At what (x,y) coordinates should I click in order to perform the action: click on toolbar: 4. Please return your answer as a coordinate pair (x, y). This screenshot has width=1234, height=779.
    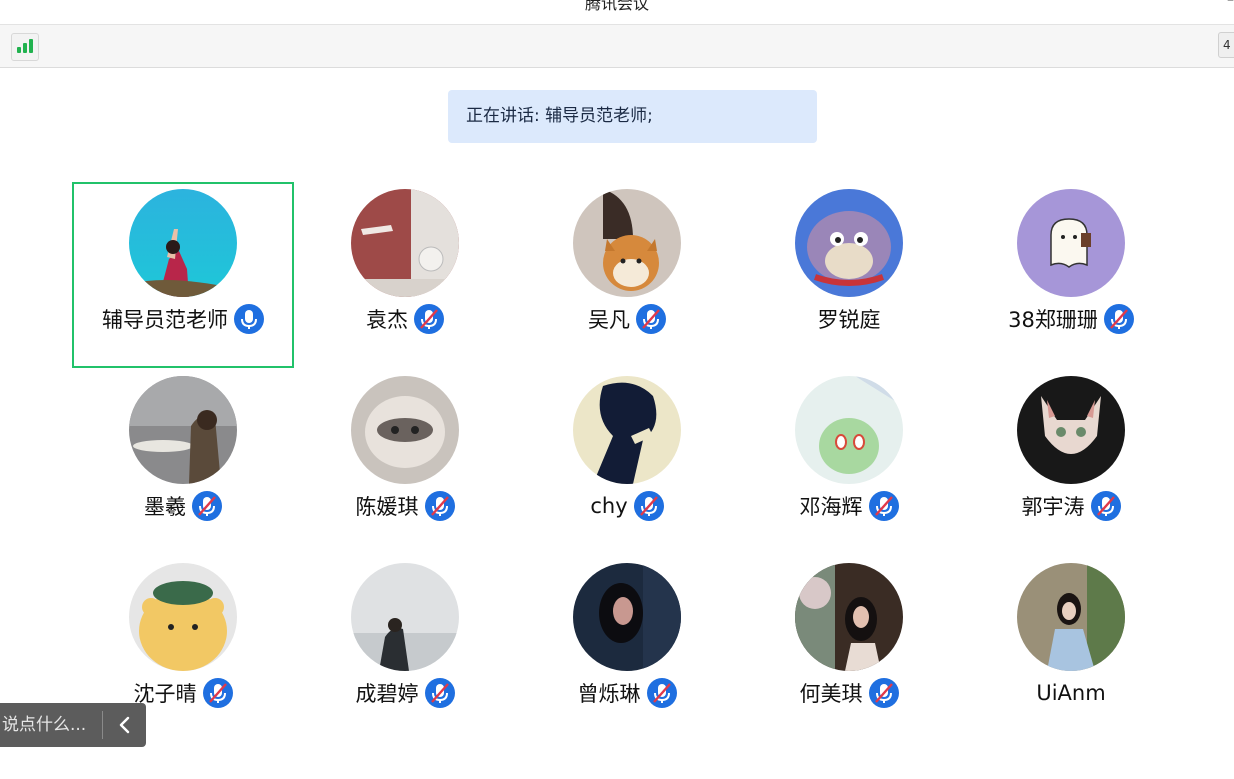
    Looking at the image, I should click on (617, 46).